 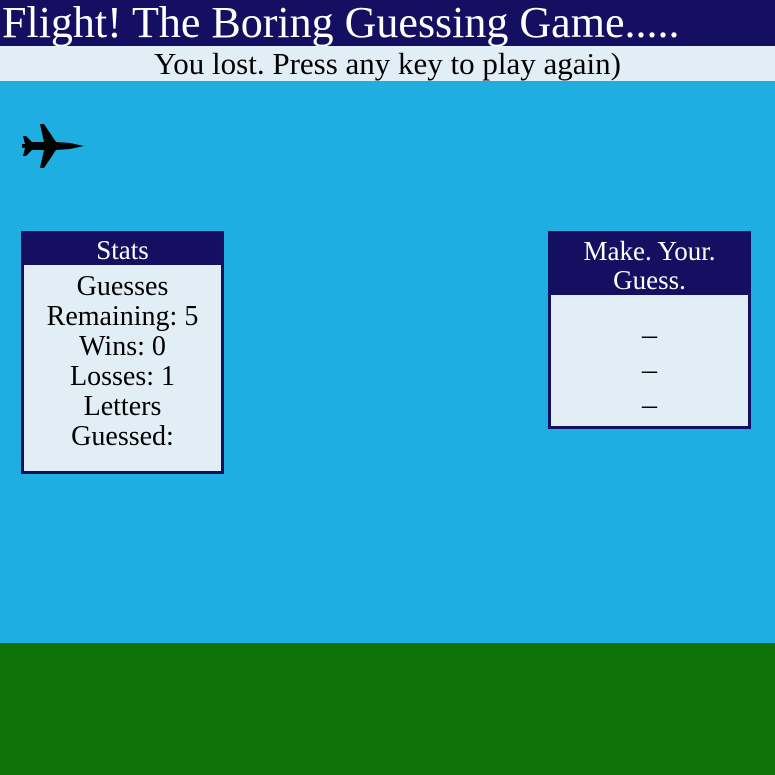 What do you see at coordinates (122, 406) in the screenshot?
I see `letters-label: Letters` at bounding box center [122, 406].